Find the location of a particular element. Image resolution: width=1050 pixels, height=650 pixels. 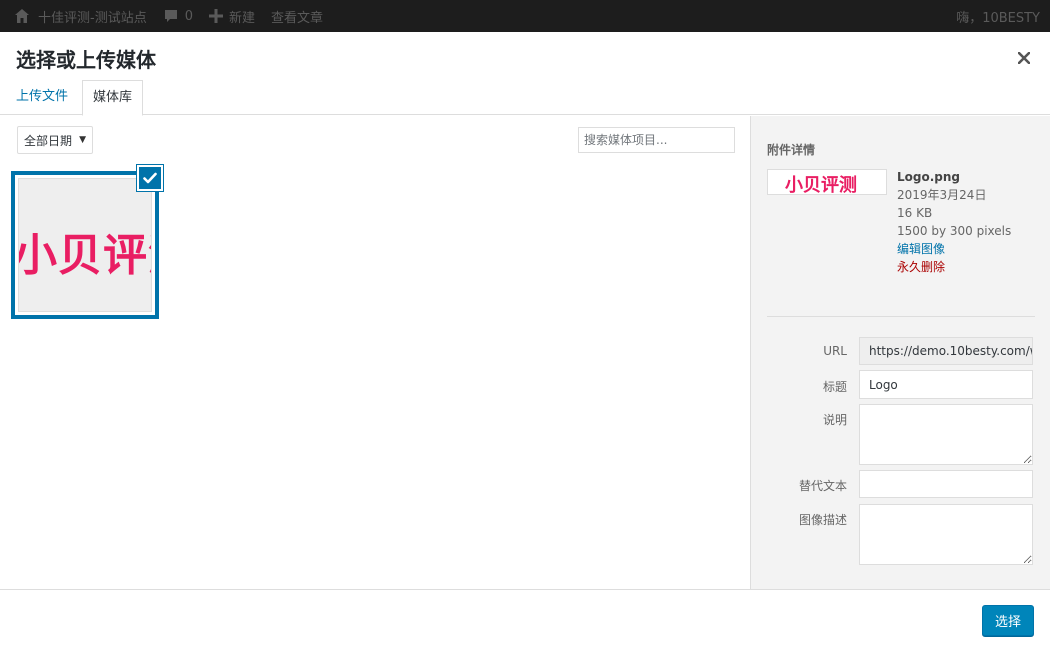

caption-textarea is located at coordinates (946, 434).